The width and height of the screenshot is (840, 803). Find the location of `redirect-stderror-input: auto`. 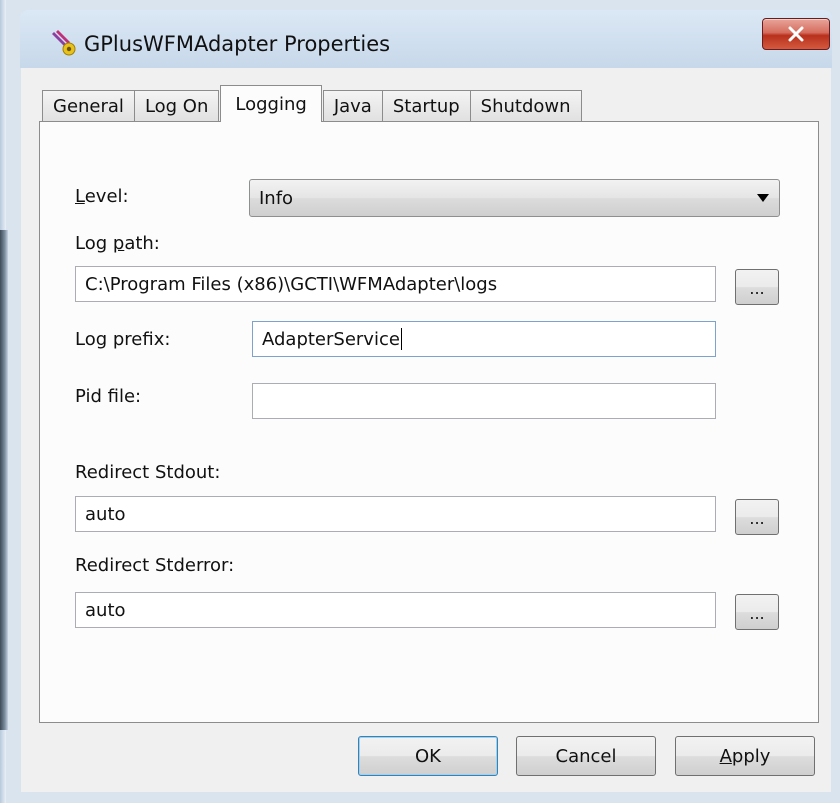

redirect-stderror-input: auto is located at coordinates (395, 610).